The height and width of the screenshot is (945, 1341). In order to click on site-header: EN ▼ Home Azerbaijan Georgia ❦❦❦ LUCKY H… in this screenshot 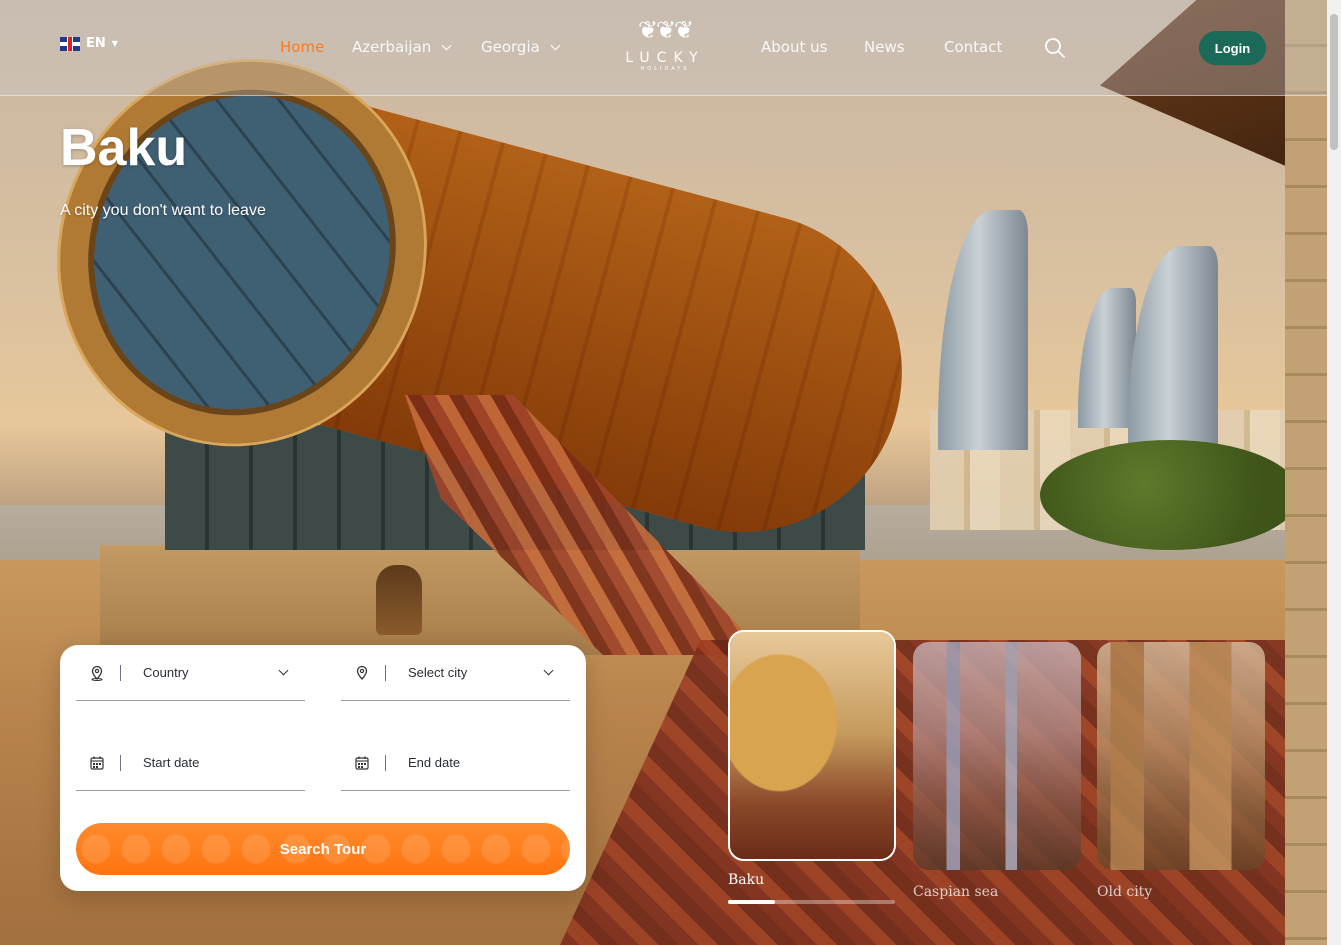, I will do `click(670, 48)`.